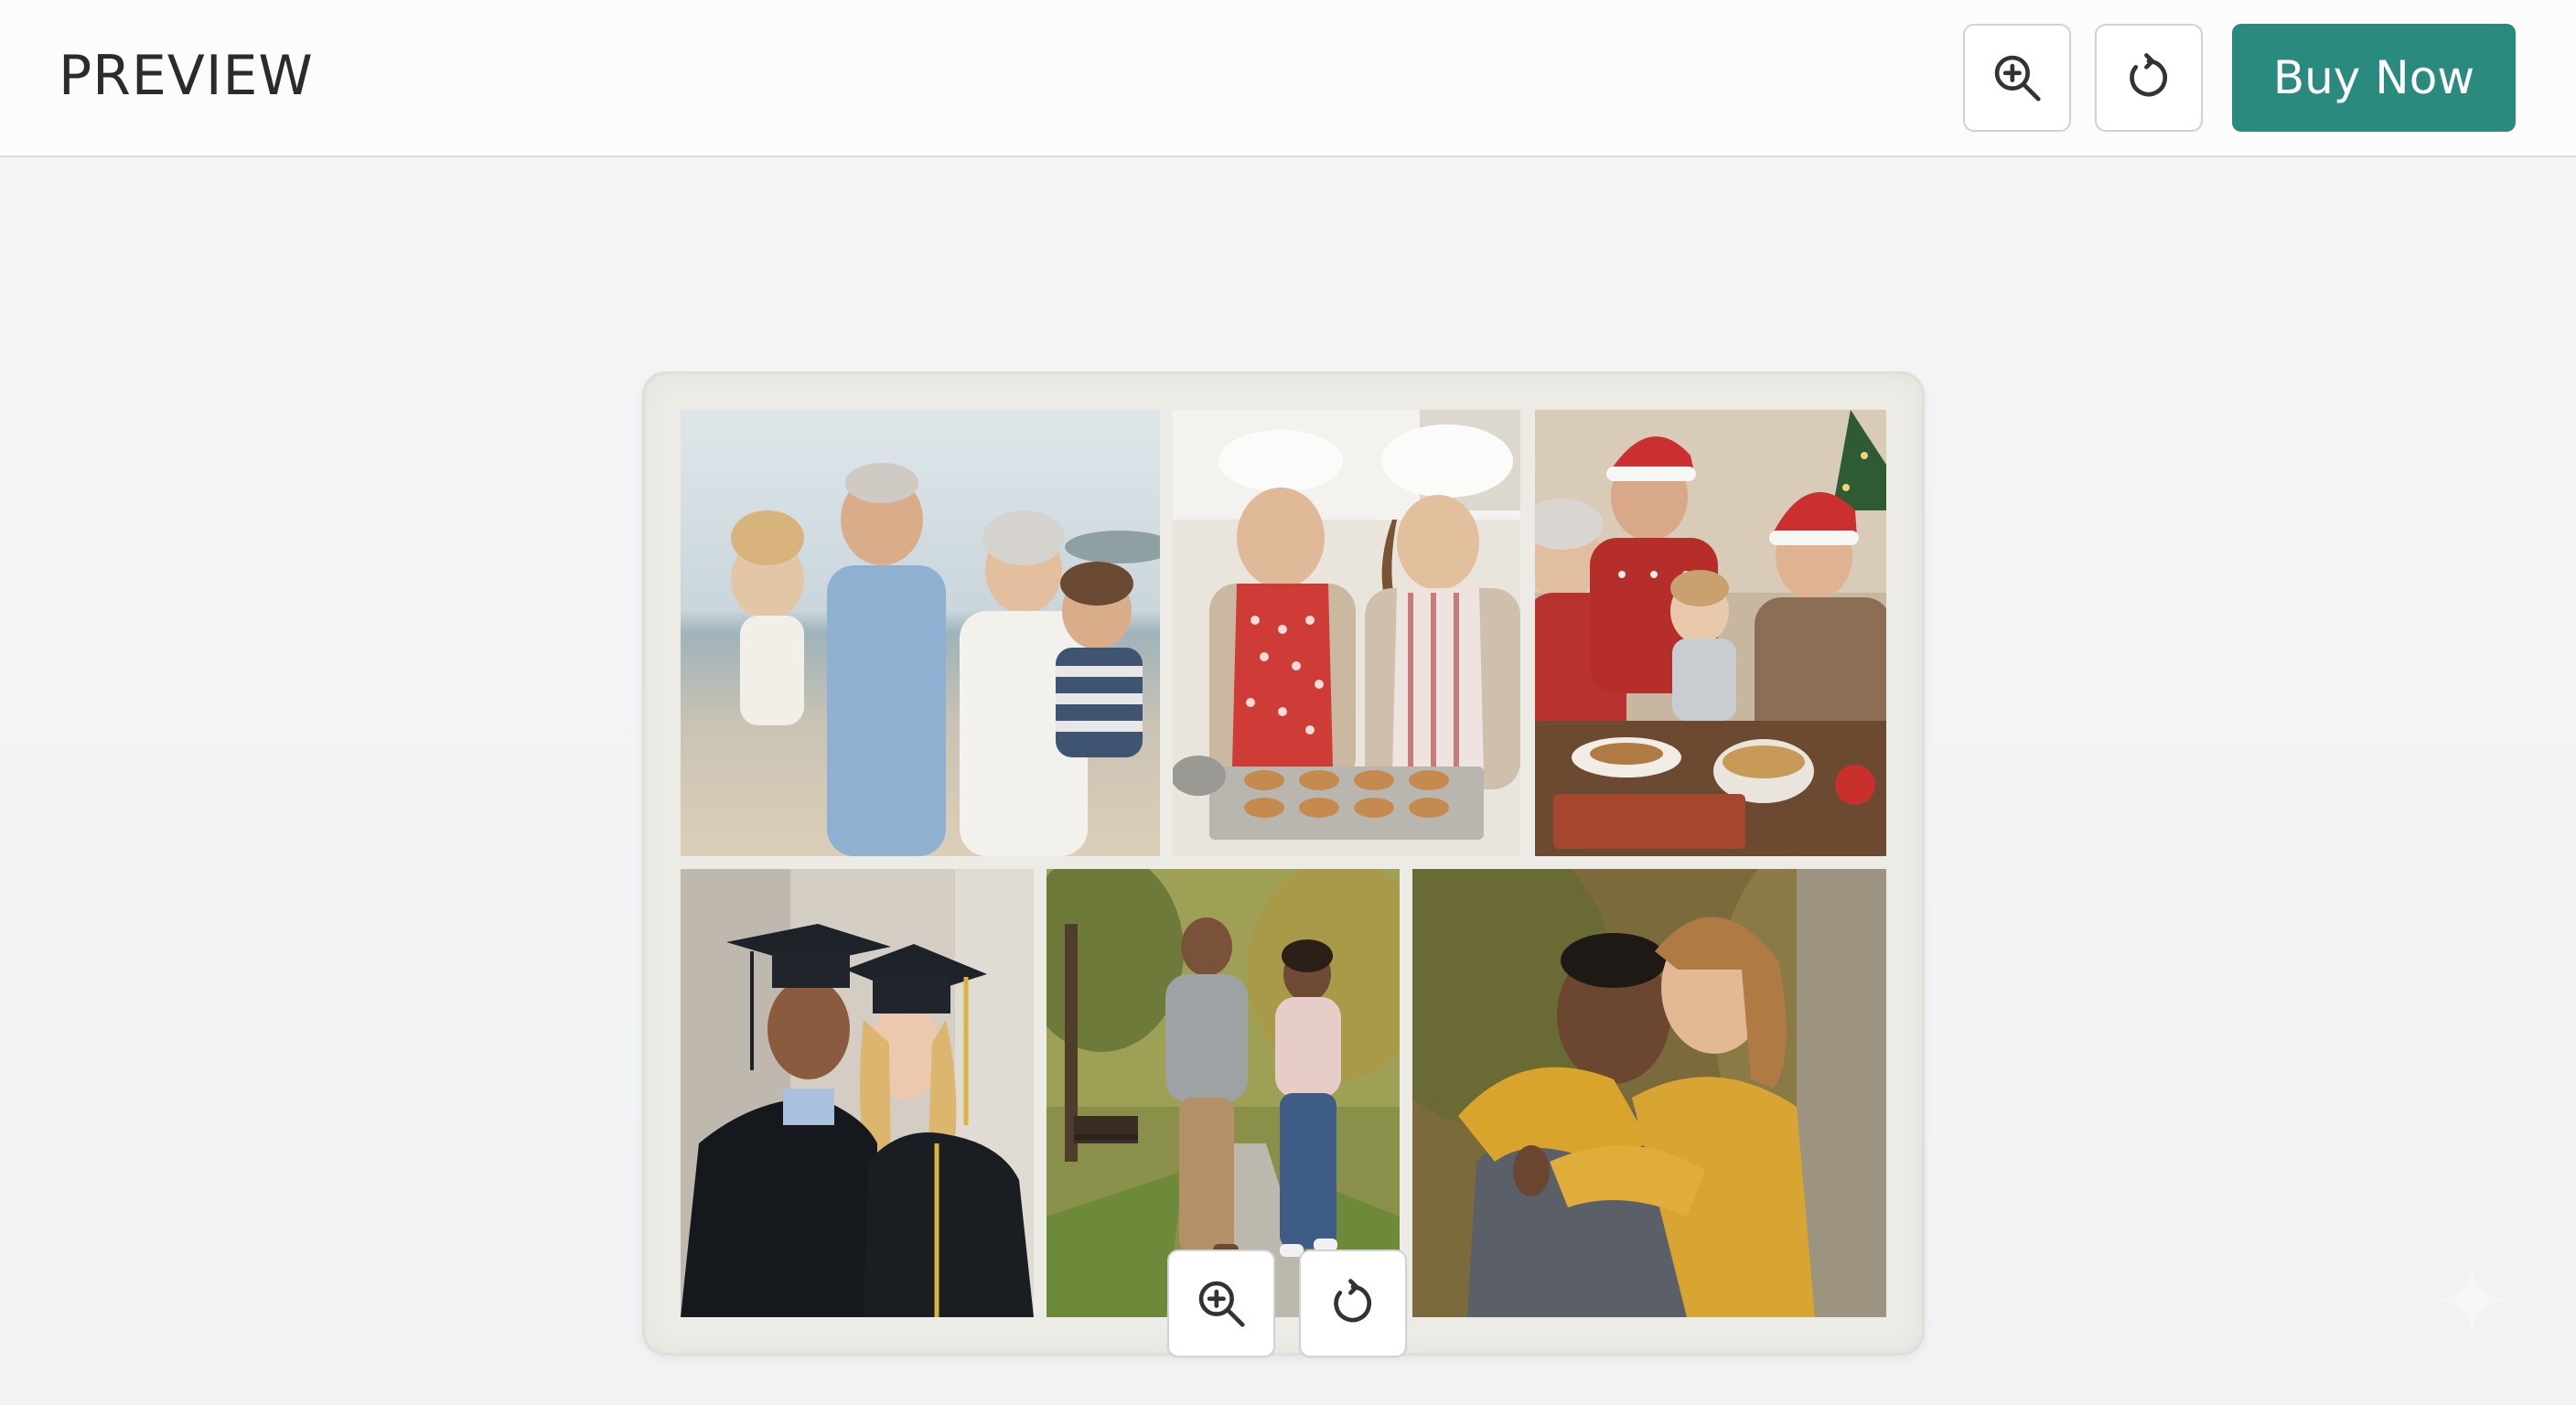 Image resolution: width=2576 pixels, height=1405 pixels. I want to click on collage-photo-graduation, so click(857, 1093).